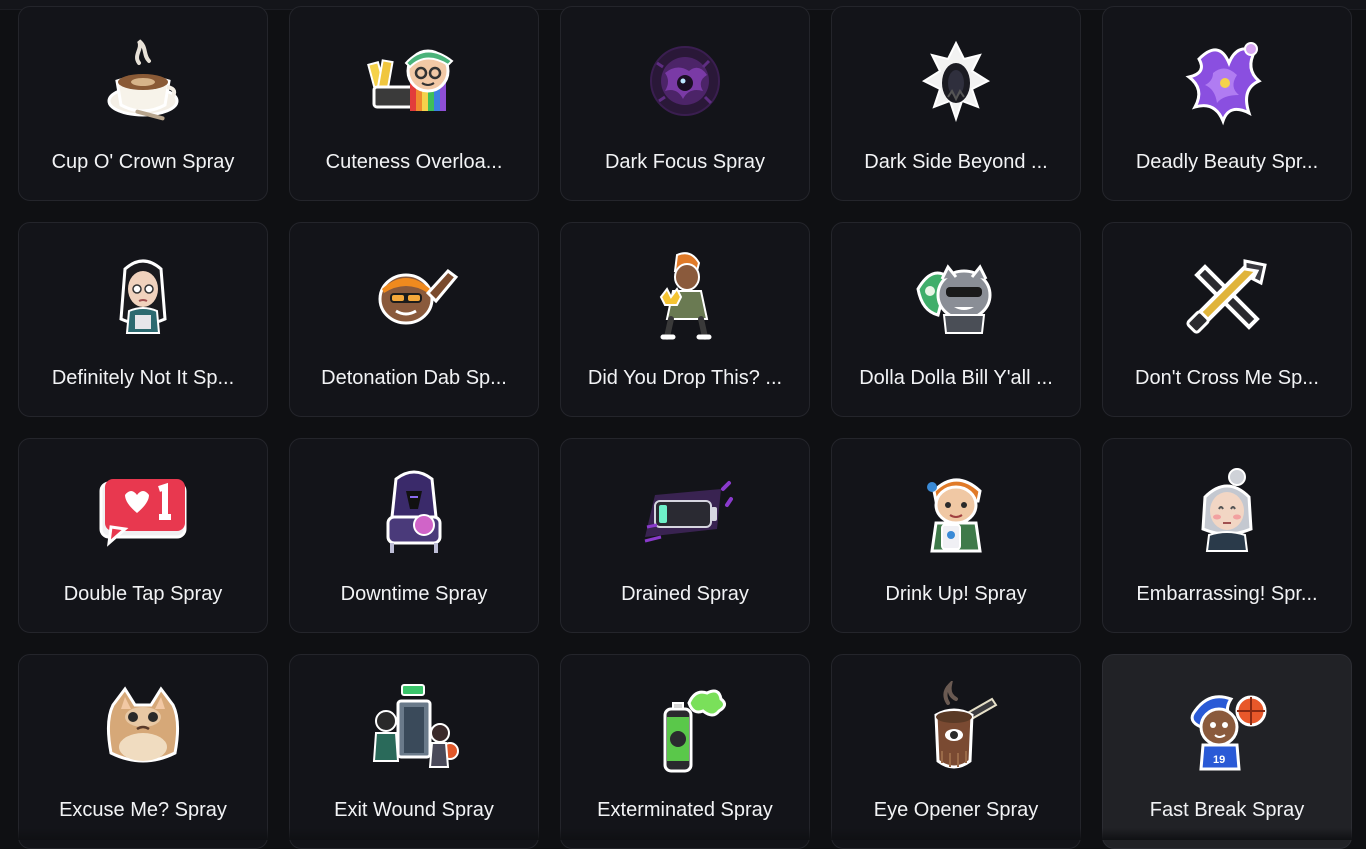 The width and height of the screenshot is (1366, 849). I want to click on spray-card: Double Tap Spray, so click(143, 535).